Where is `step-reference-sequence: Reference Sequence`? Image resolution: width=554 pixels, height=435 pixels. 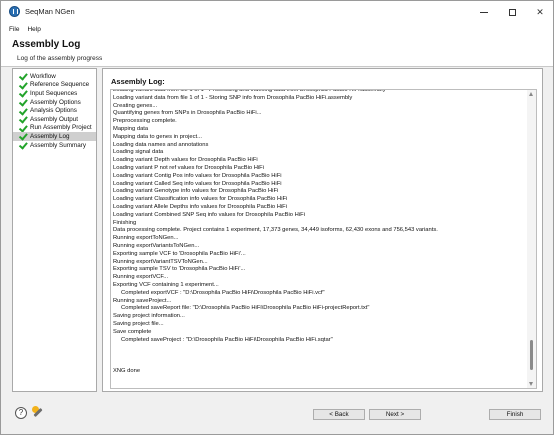
step-reference-sequence: Reference Sequence is located at coordinates (54, 85).